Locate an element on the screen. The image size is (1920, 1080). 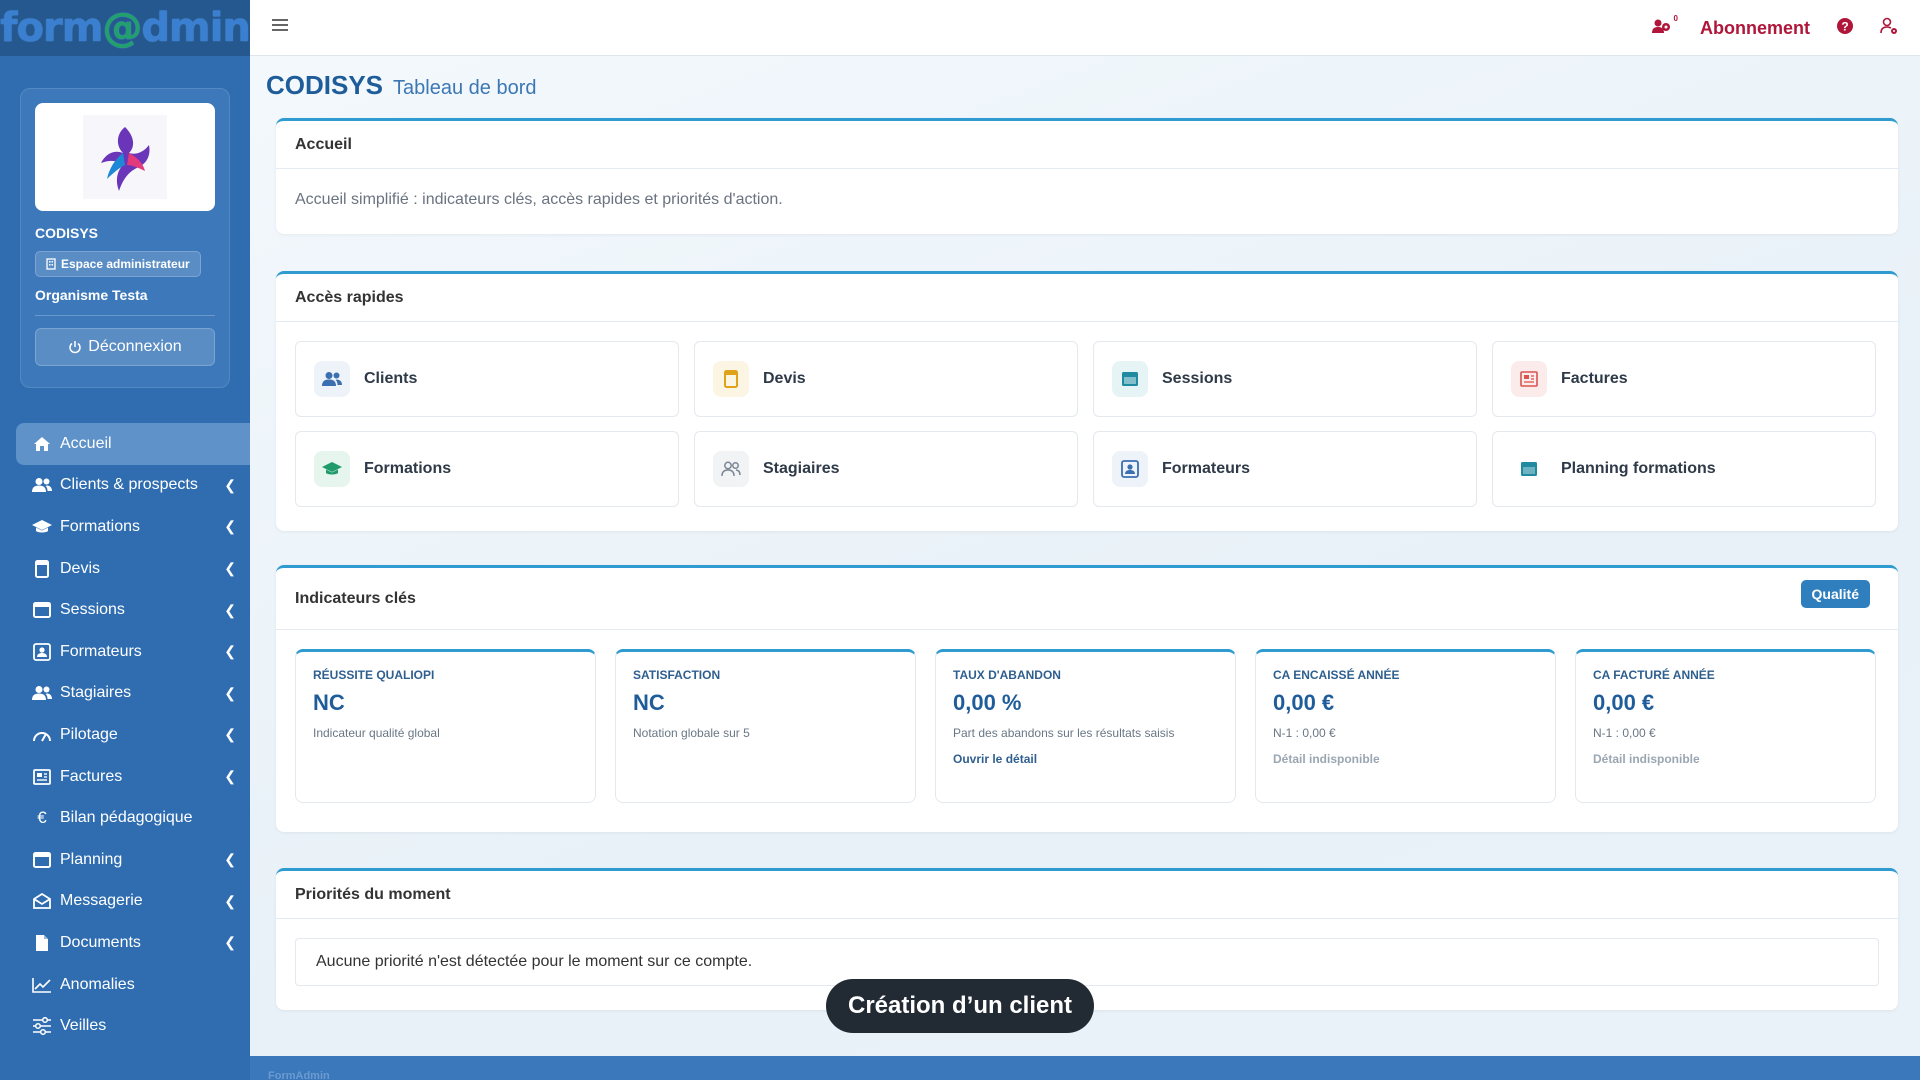
logout-button: Déconnexion is located at coordinates (125, 347).